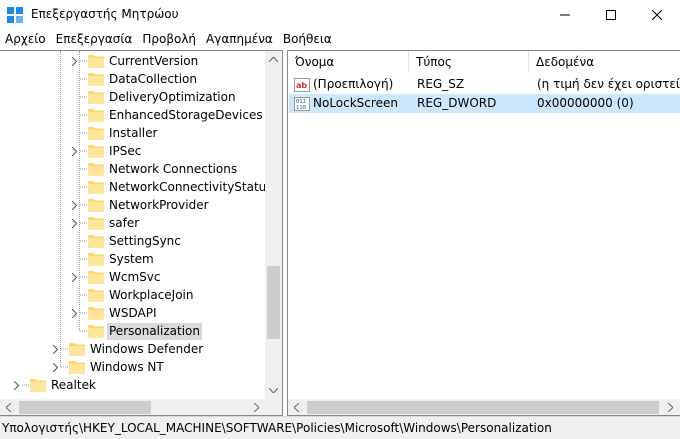  Describe the element at coordinates (657, 15) in the screenshot. I see `close-button` at that location.